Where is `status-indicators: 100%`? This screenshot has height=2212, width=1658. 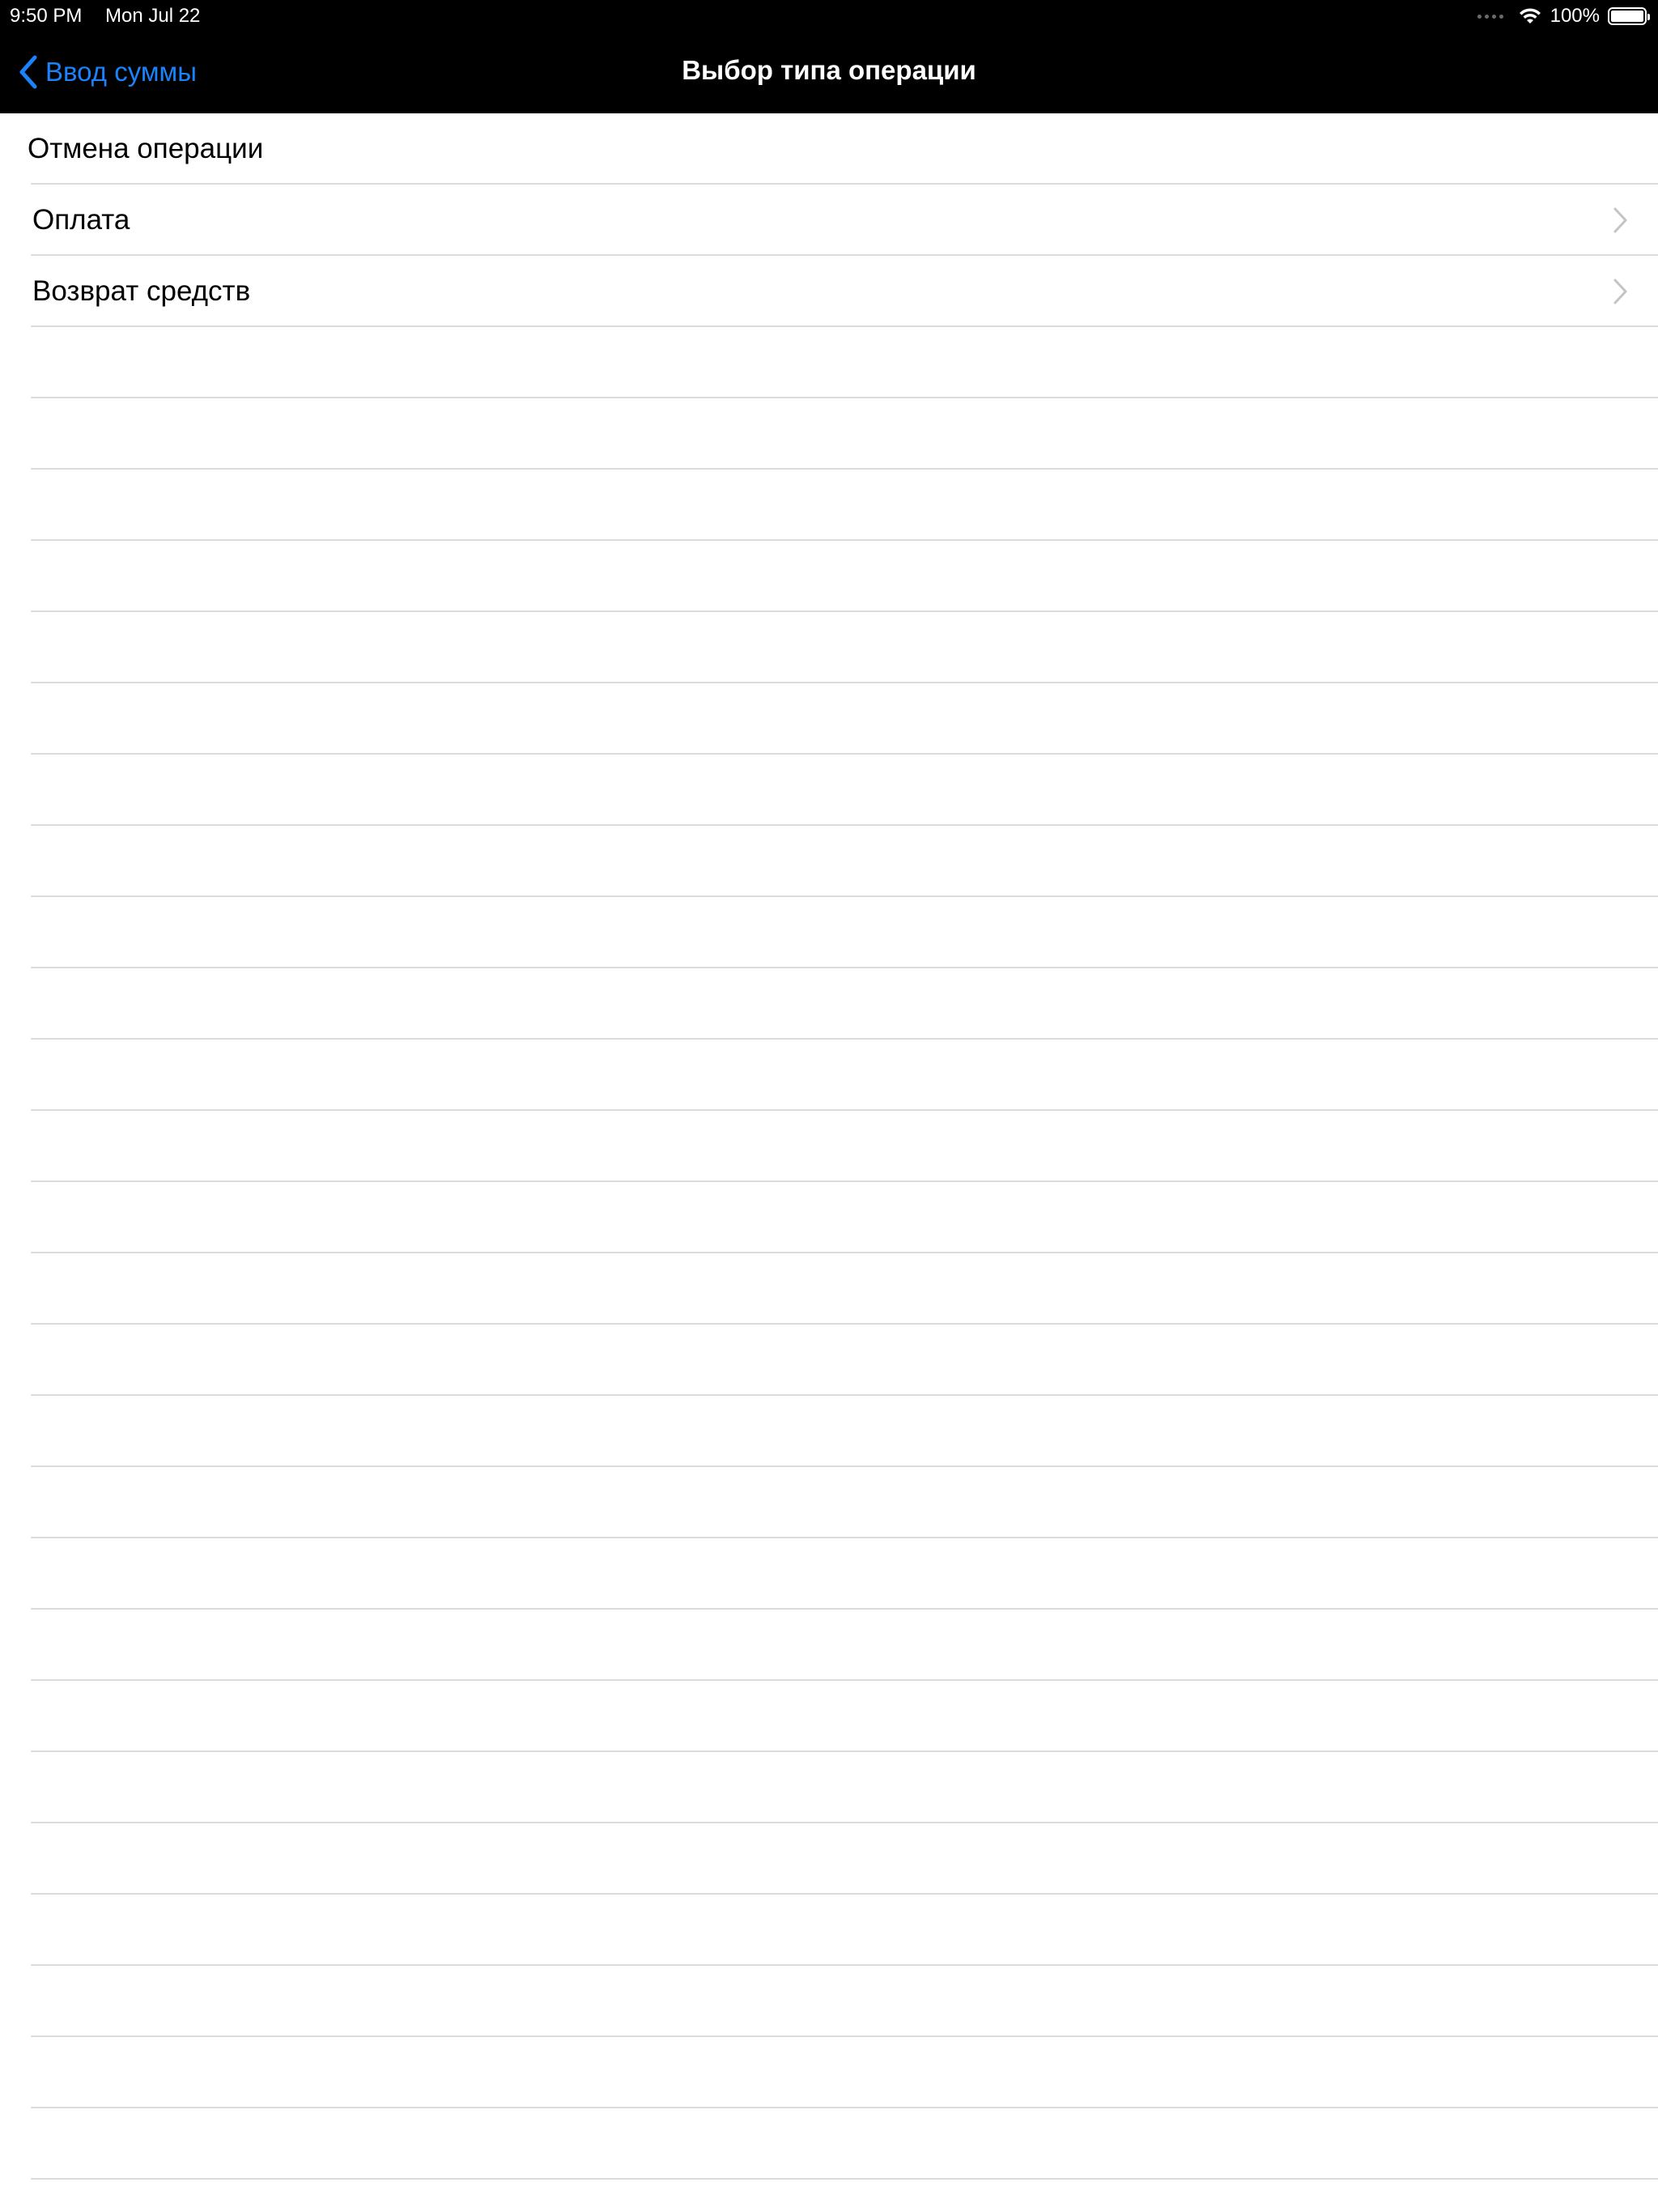
status-indicators: 100% is located at coordinates (1563, 16).